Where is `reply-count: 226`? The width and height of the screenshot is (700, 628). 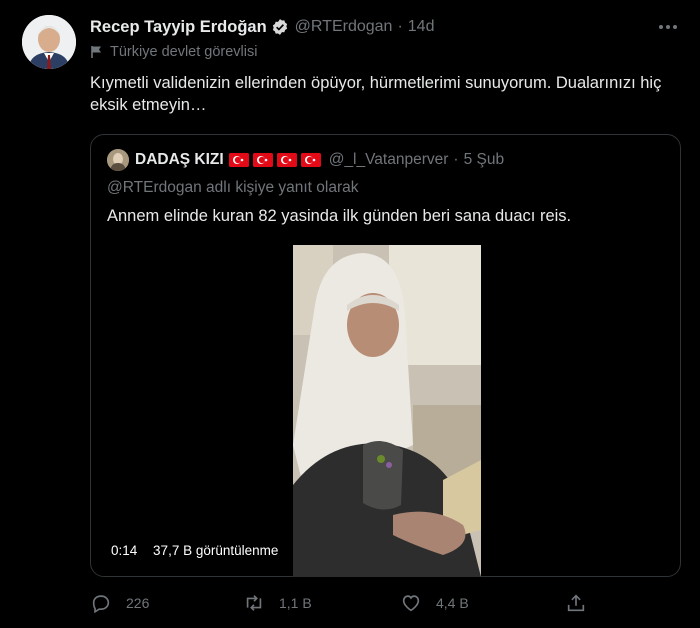
reply-count: 226 is located at coordinates (138, 603).